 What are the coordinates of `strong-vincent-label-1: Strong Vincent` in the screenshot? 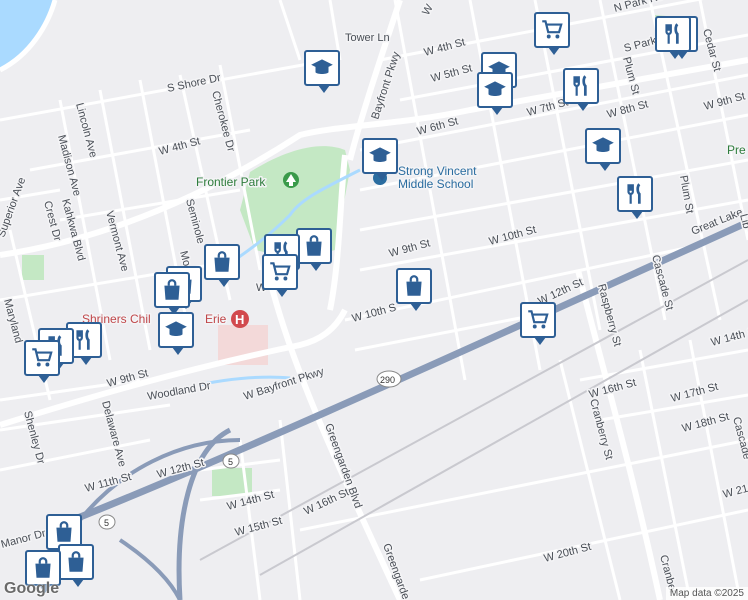 It's located at (437, 171).